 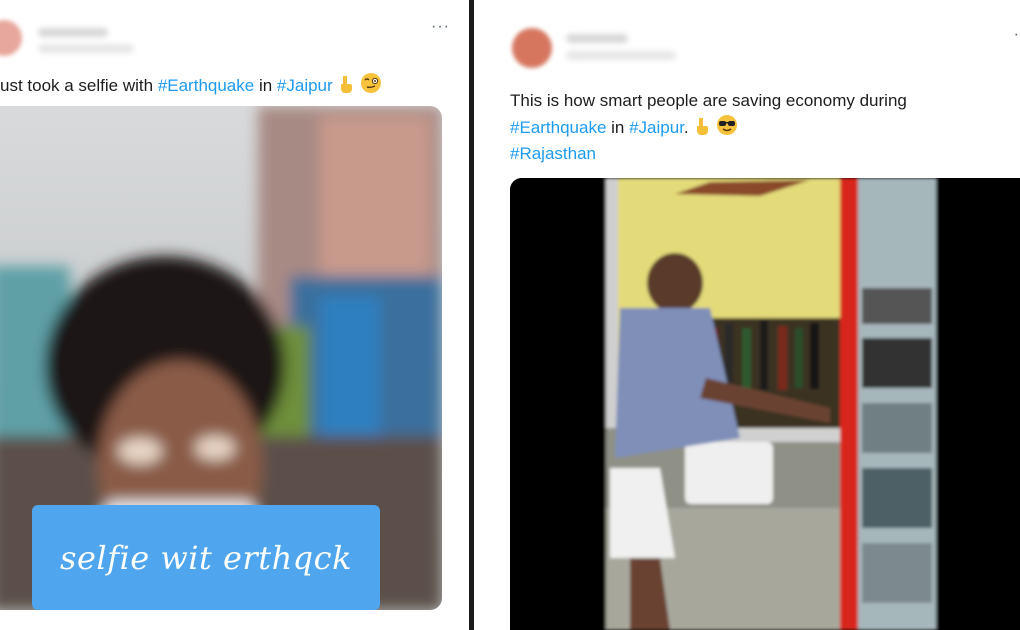 I want to click on smirk-face-icon, so click(x=371, y=83).